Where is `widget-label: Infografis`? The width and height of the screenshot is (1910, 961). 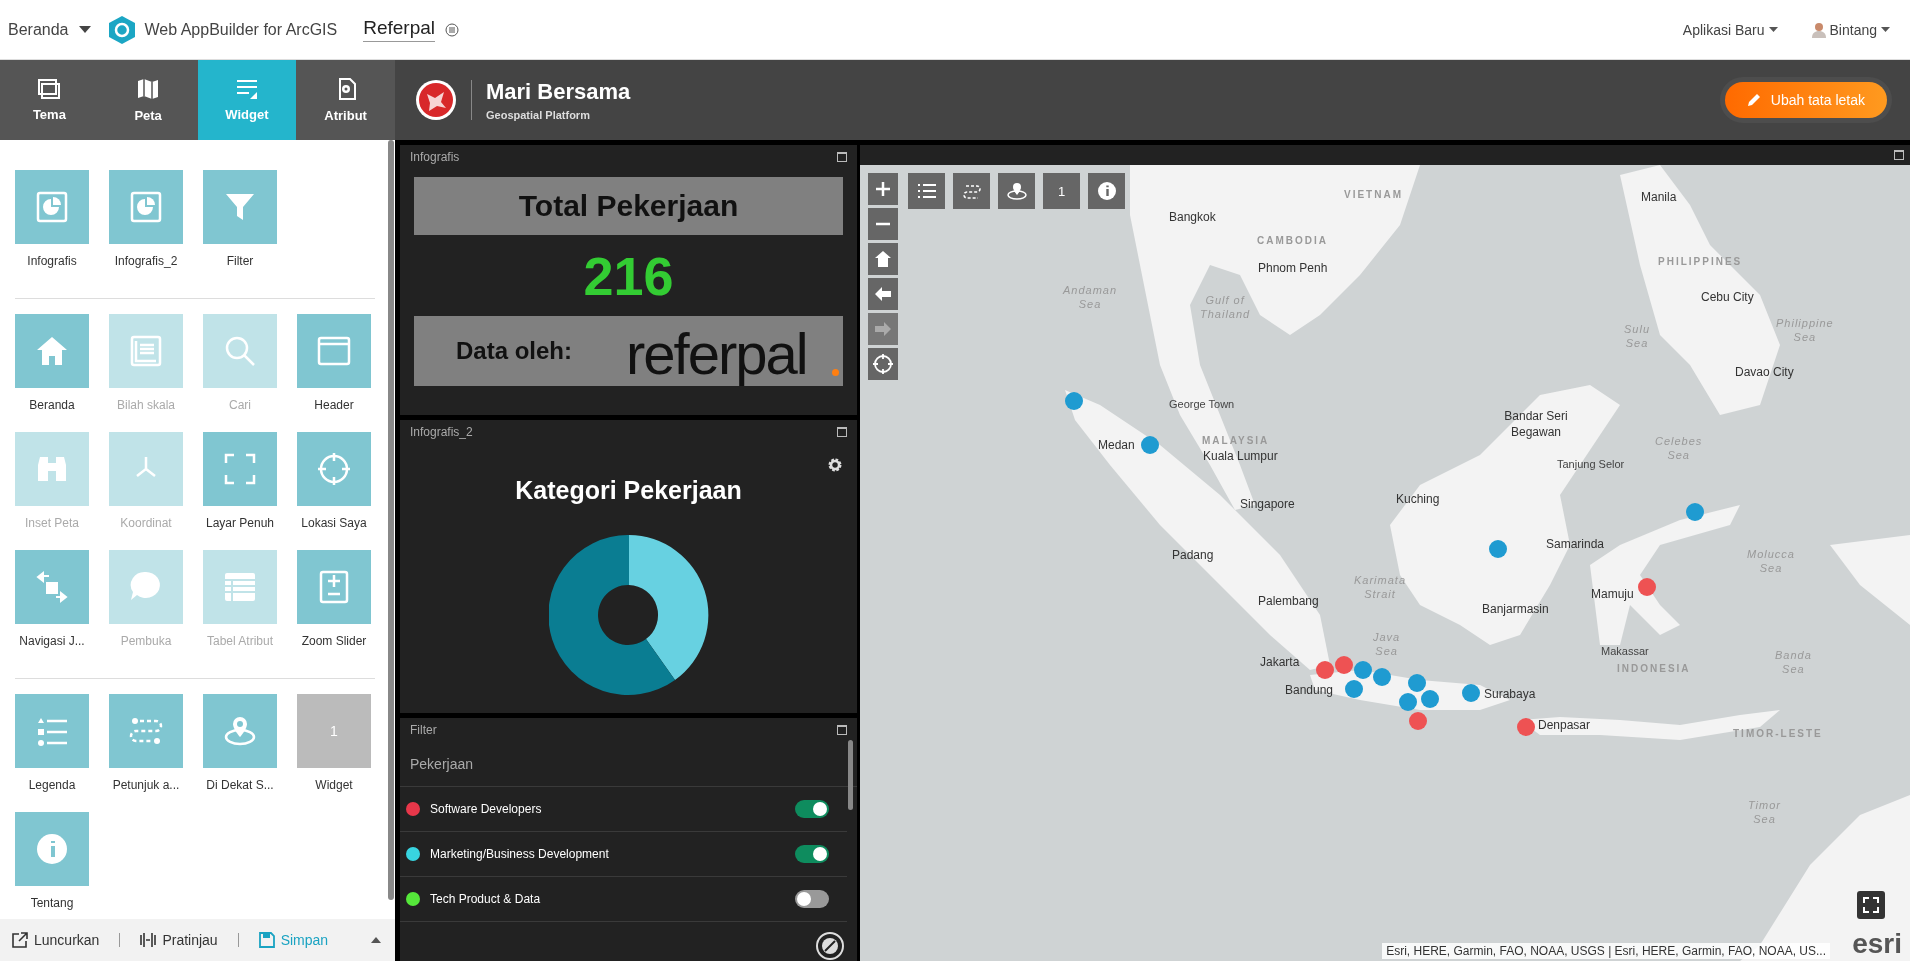
widget-label: Infografis is located at coordinates (52, 261).